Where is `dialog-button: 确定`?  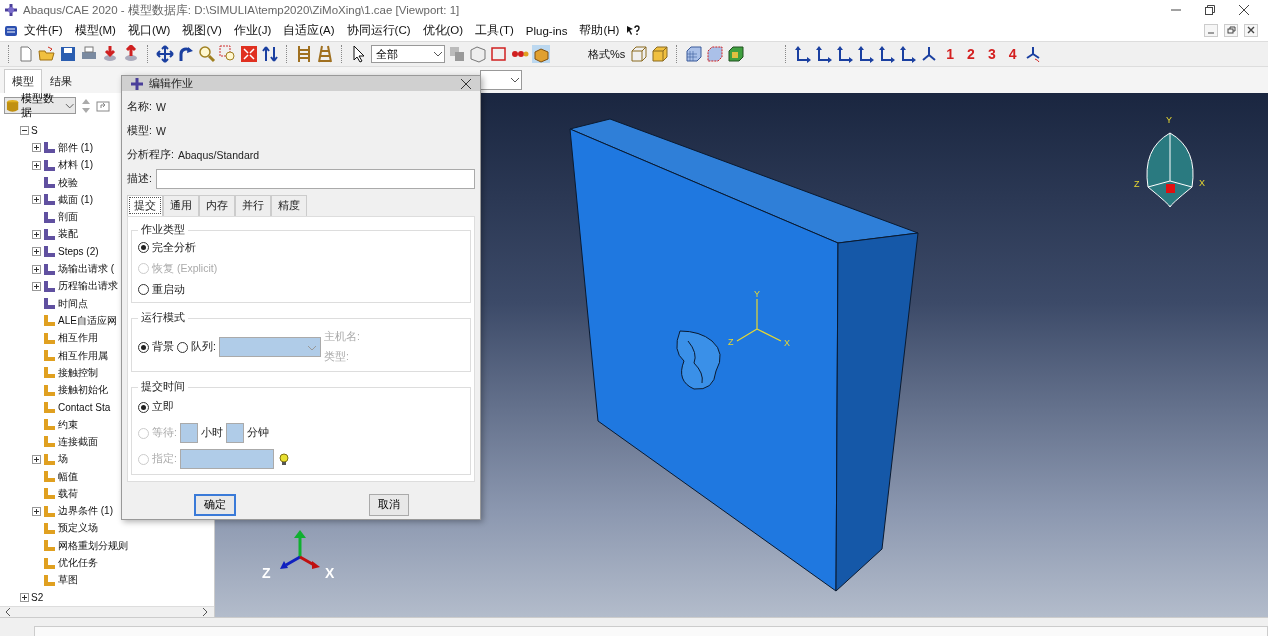
dialog-button: 确定 is located at coordinates (214, 505).